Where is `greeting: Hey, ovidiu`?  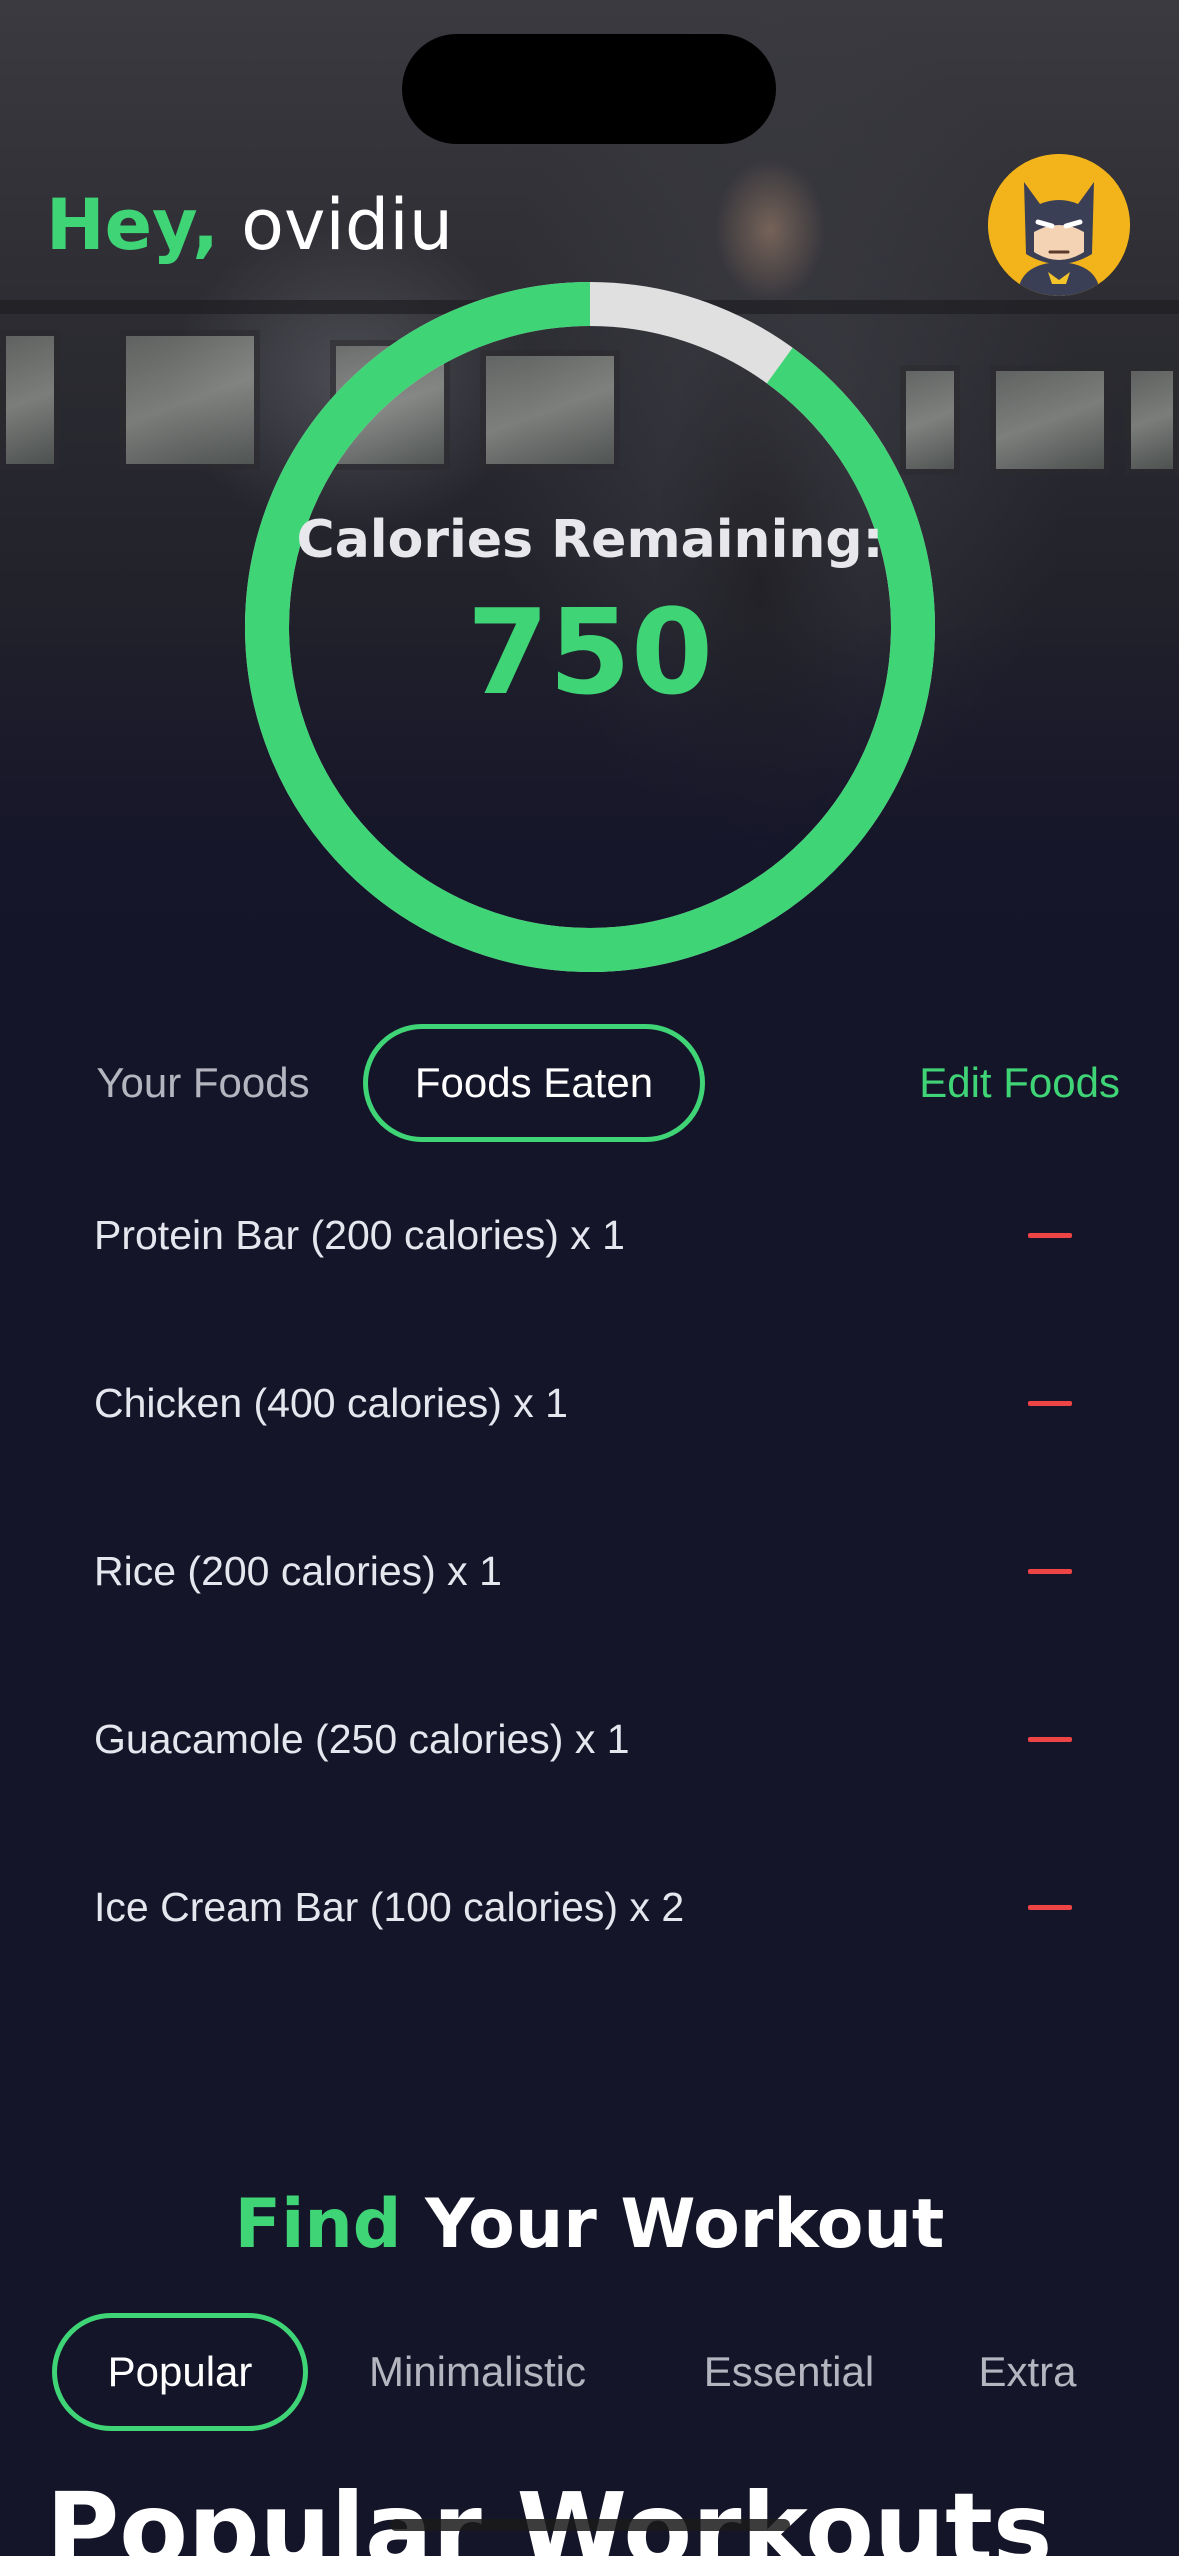
greeting: Hey, ovidiu is located at coordinates (249, 225).